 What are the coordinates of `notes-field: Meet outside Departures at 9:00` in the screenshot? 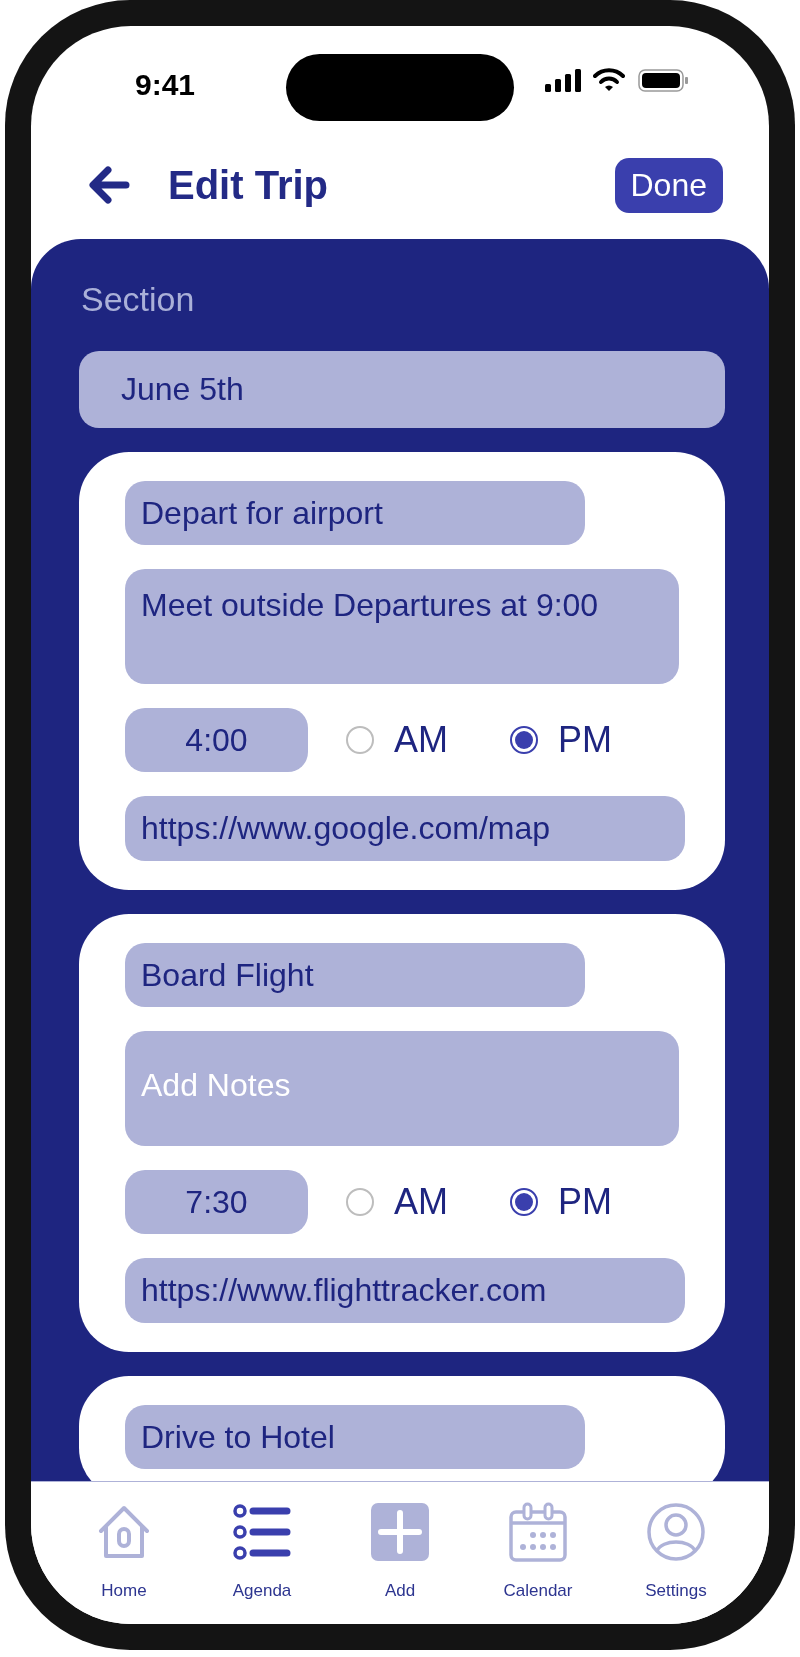 It's located at (402, 626).